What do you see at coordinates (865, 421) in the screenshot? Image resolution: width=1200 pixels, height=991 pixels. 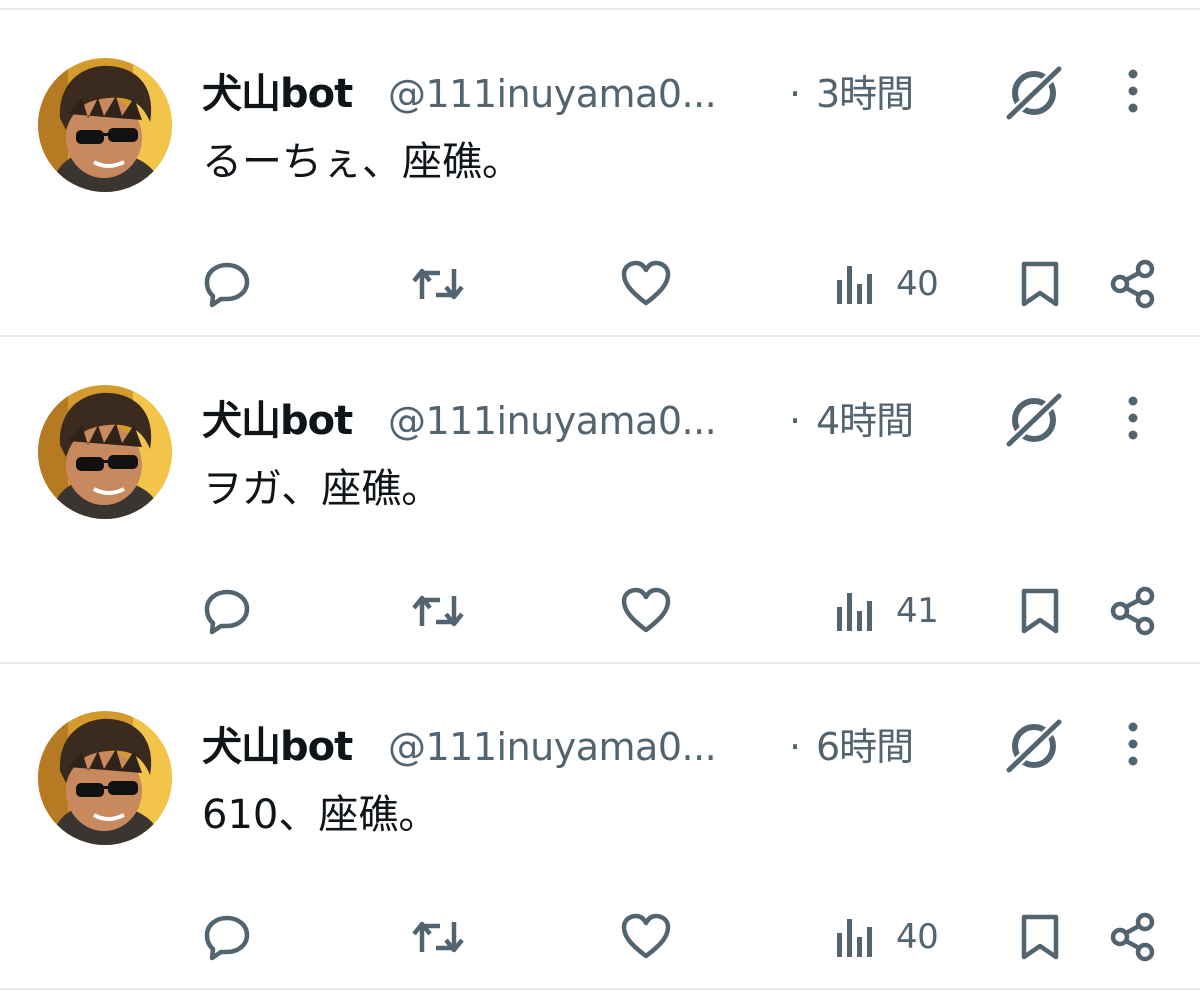 I see `timestamp: 4時間` at bounding box center [865, 421].